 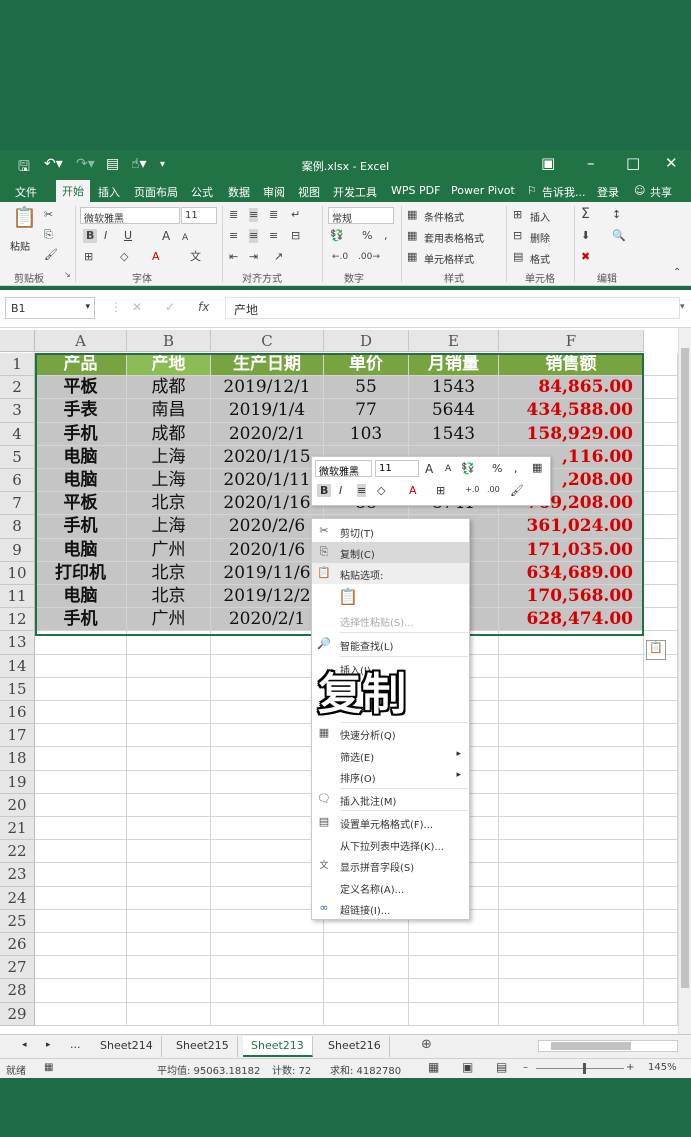 What do you see at coordinates (17, 457) in the screenshot?
I see `row-header: 5` at bounding box center [17, 457].